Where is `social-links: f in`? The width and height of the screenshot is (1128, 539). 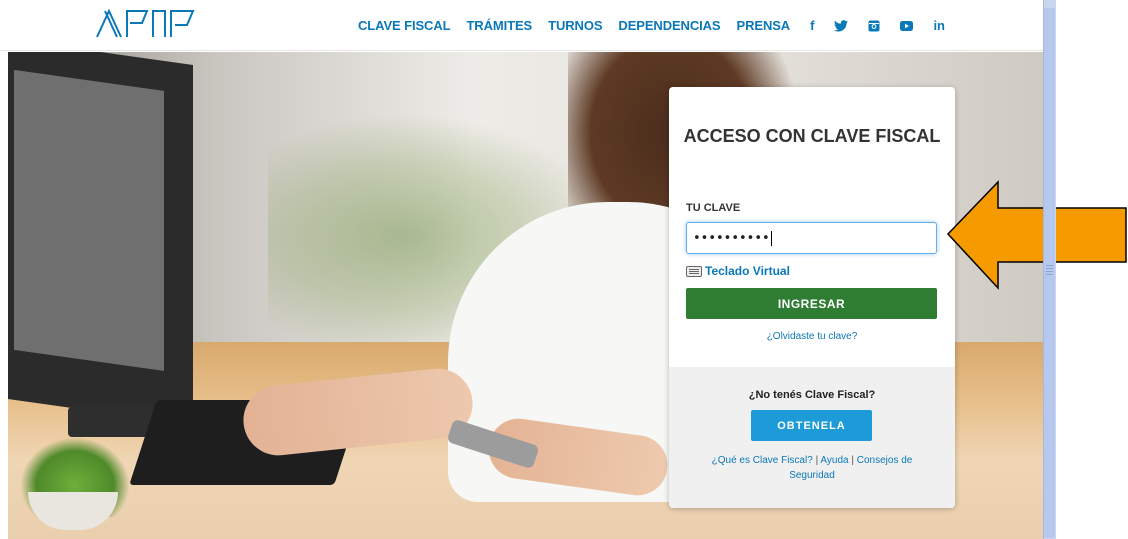
social-links: f in is located at coordinates (887, 25).